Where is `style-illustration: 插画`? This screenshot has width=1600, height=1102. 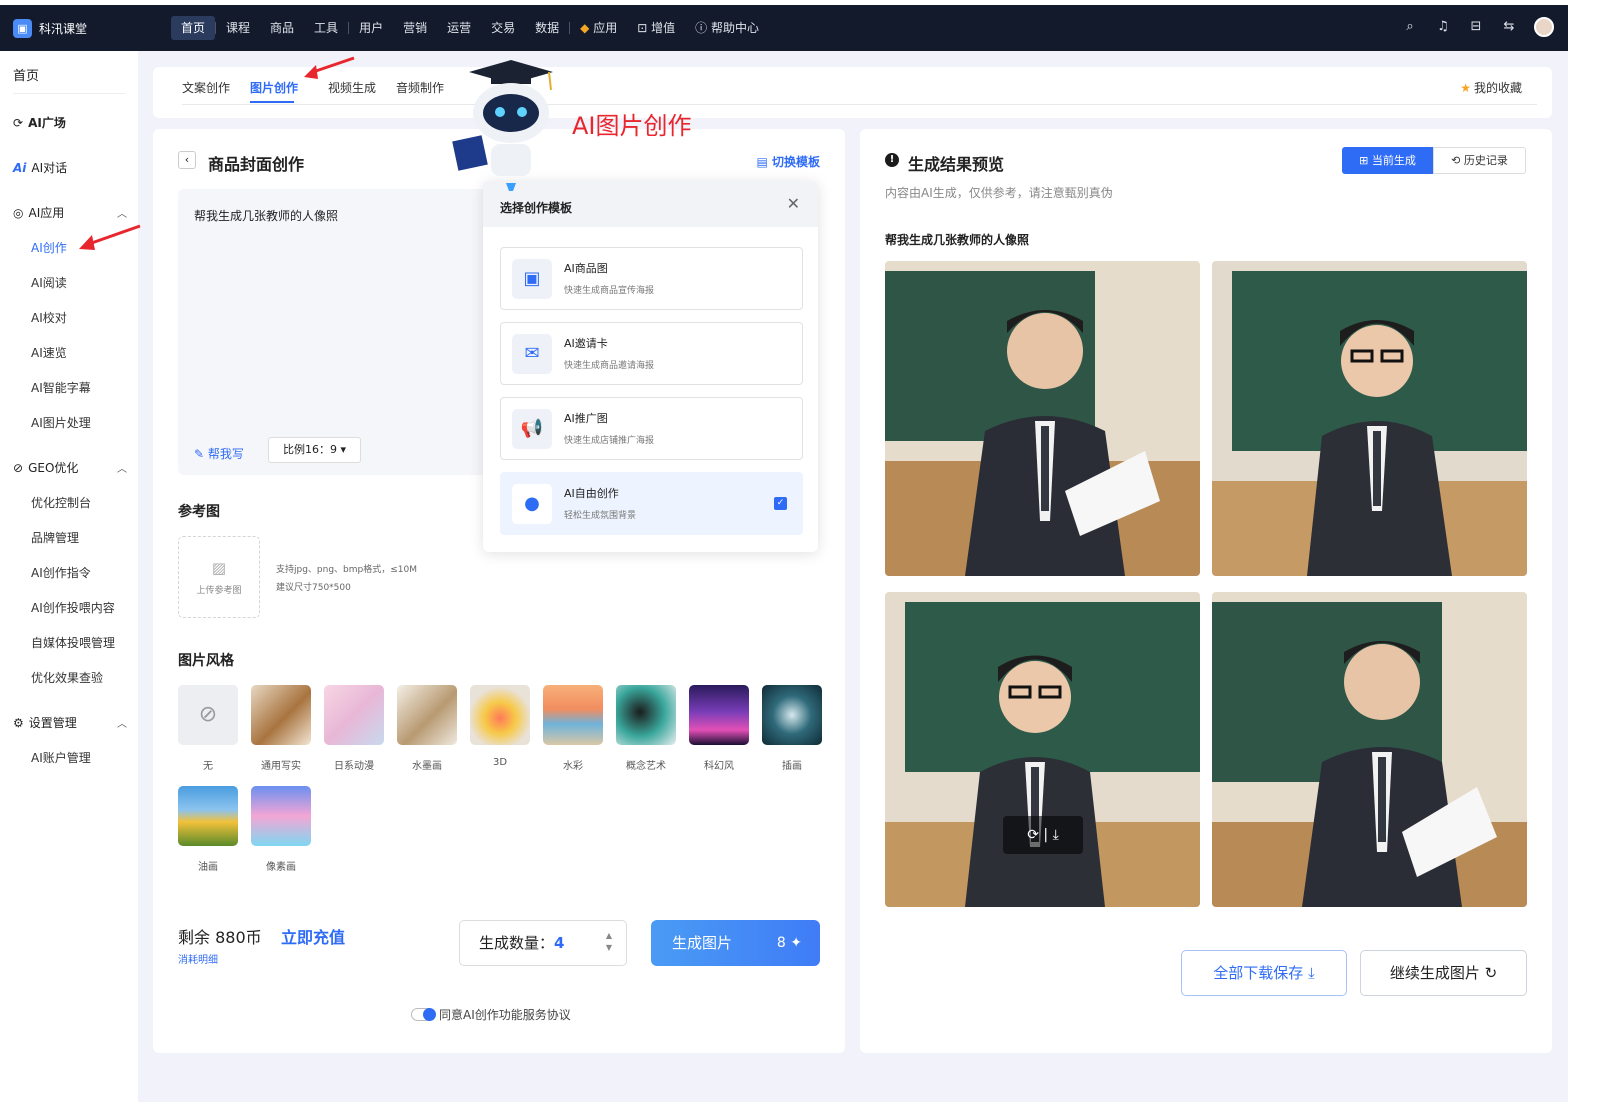 style-illustration: 插画 is located at coordinates (792, 728).